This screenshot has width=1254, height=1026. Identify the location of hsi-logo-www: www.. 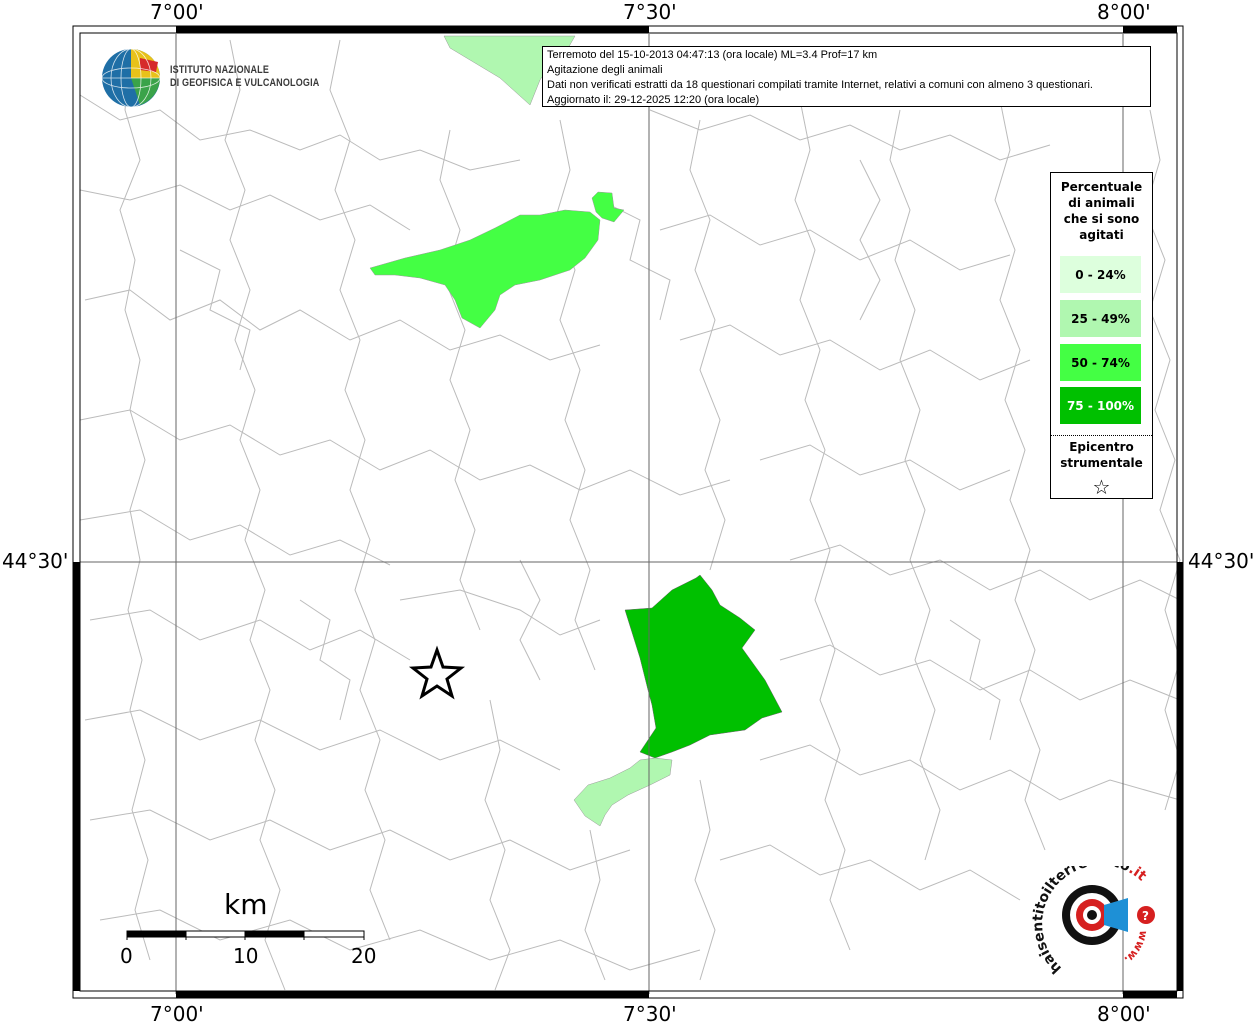
(1136, 947).